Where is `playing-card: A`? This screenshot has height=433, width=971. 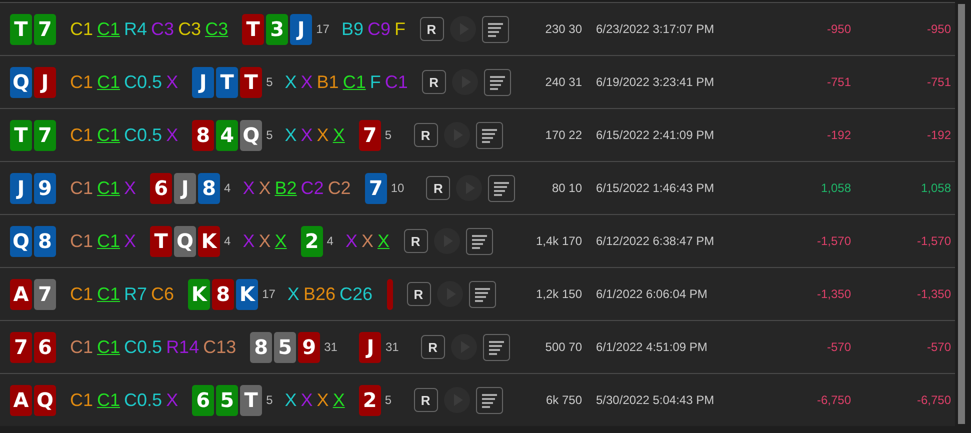
playing-card: A is located at coordinates (21, 294).